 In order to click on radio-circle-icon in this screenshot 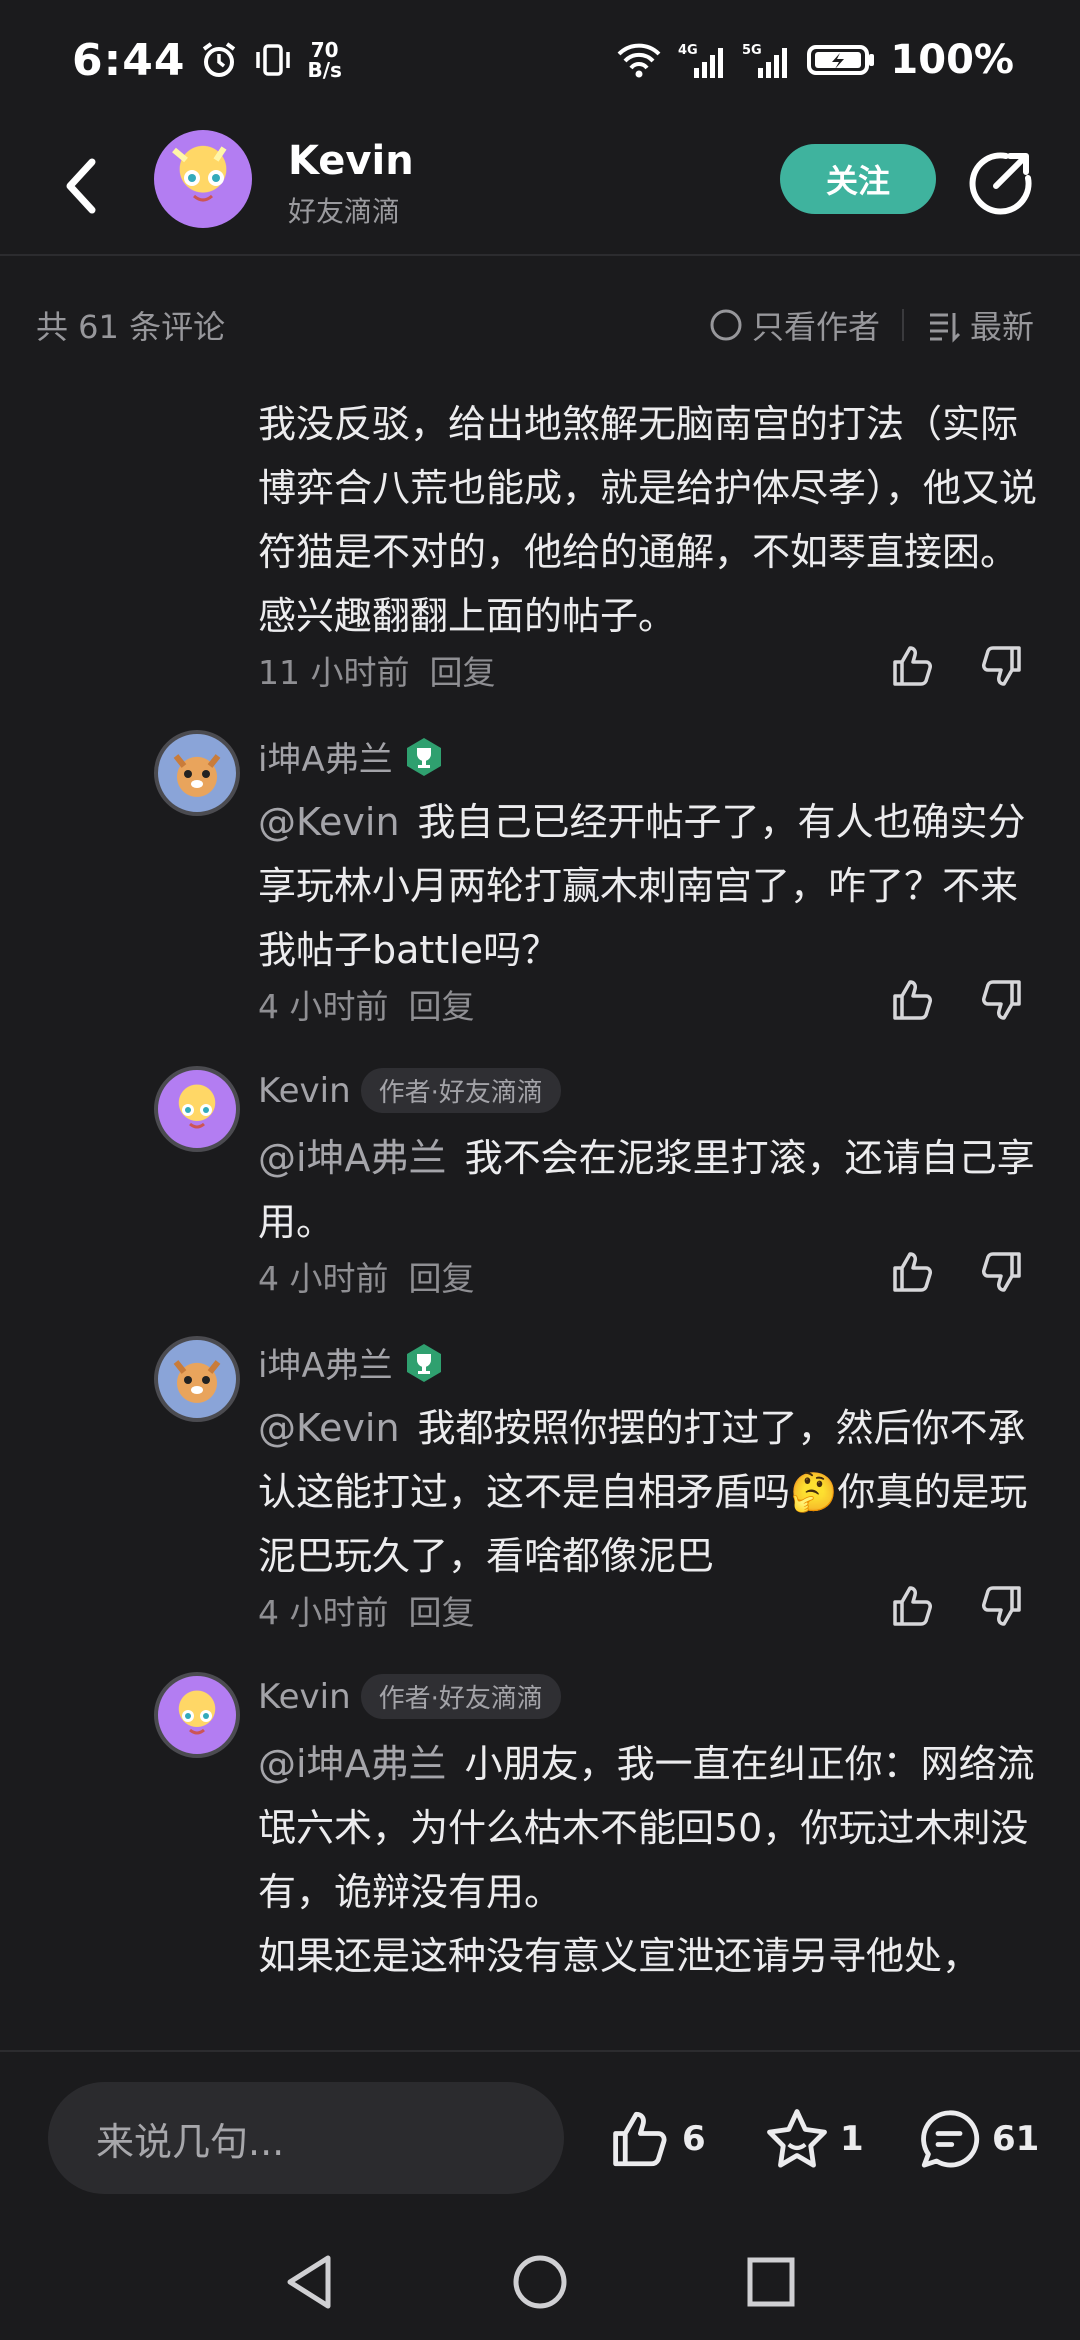, I will do `click(726, 325)`.